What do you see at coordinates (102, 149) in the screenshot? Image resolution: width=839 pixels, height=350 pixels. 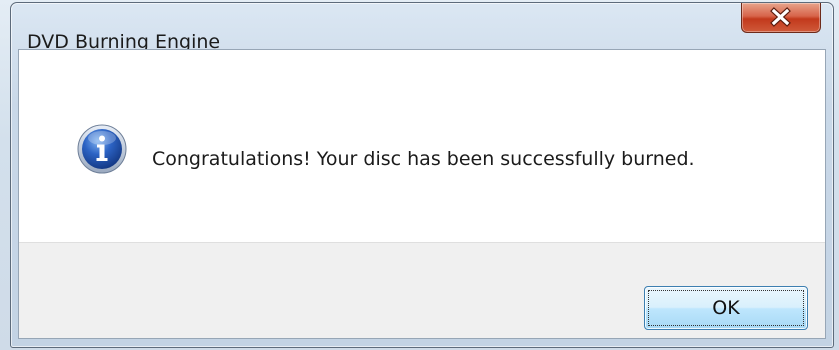 I see `information-icon` at bounding box center [102, 149].